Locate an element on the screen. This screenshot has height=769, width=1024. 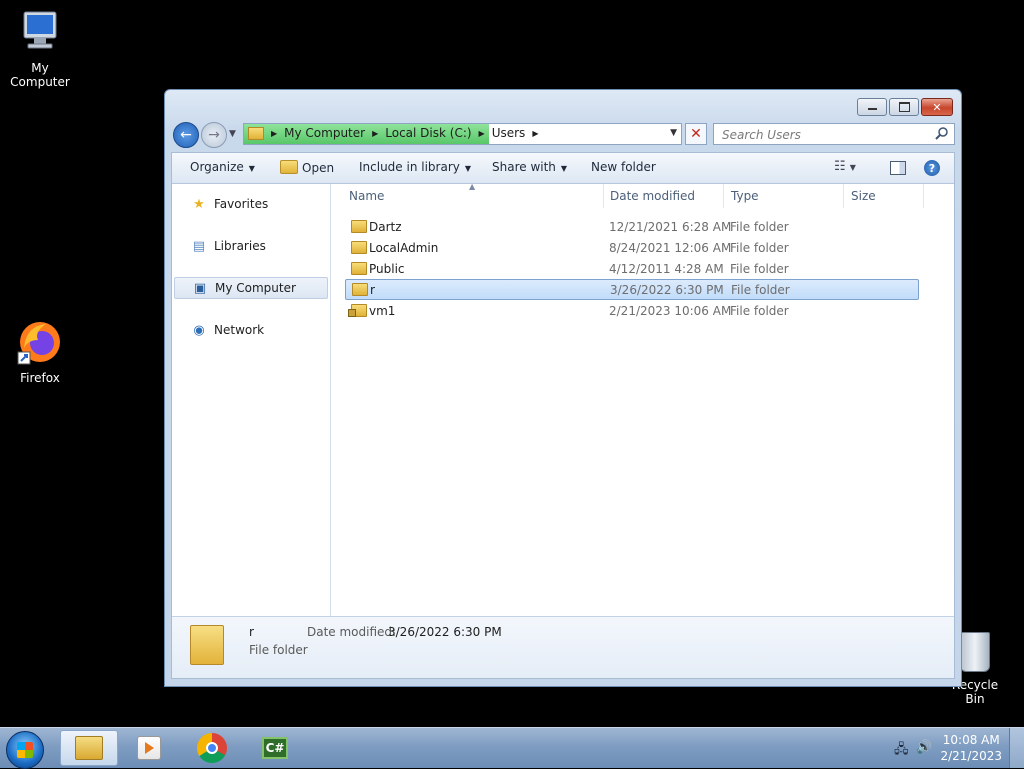
back-button: ← is located at coordinates (186, 135).